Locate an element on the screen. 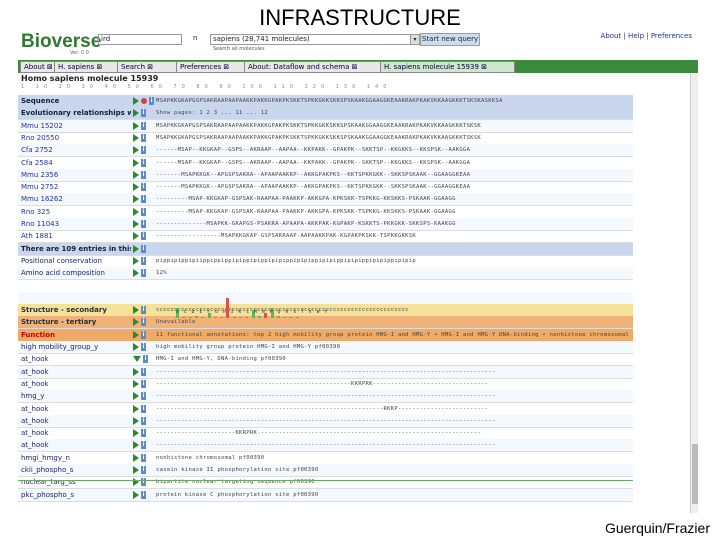 The width and height of the screenshot is (720, 540). vertical-scrollbar is located at coordinates (694, 293).